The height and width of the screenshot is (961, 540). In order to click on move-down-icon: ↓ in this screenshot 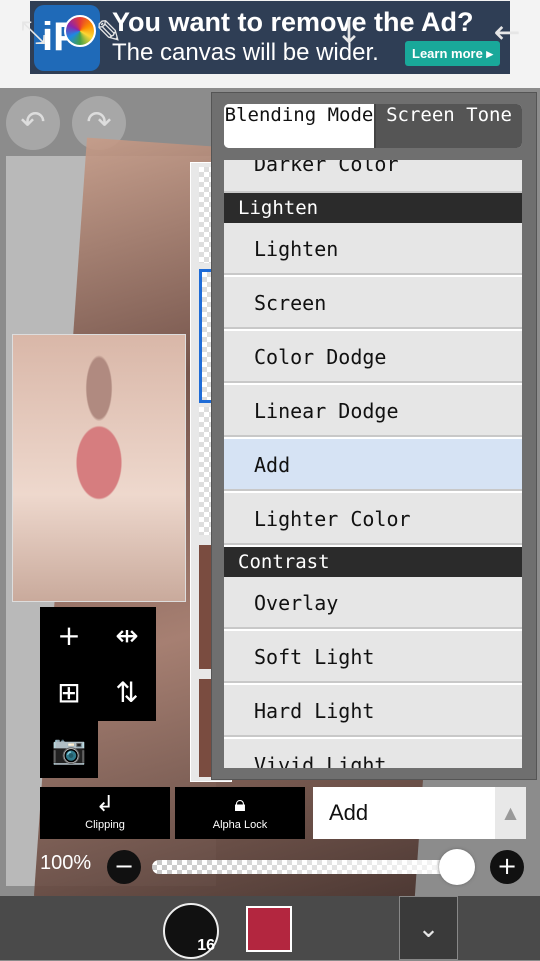, I will do `click(349, 32)`.